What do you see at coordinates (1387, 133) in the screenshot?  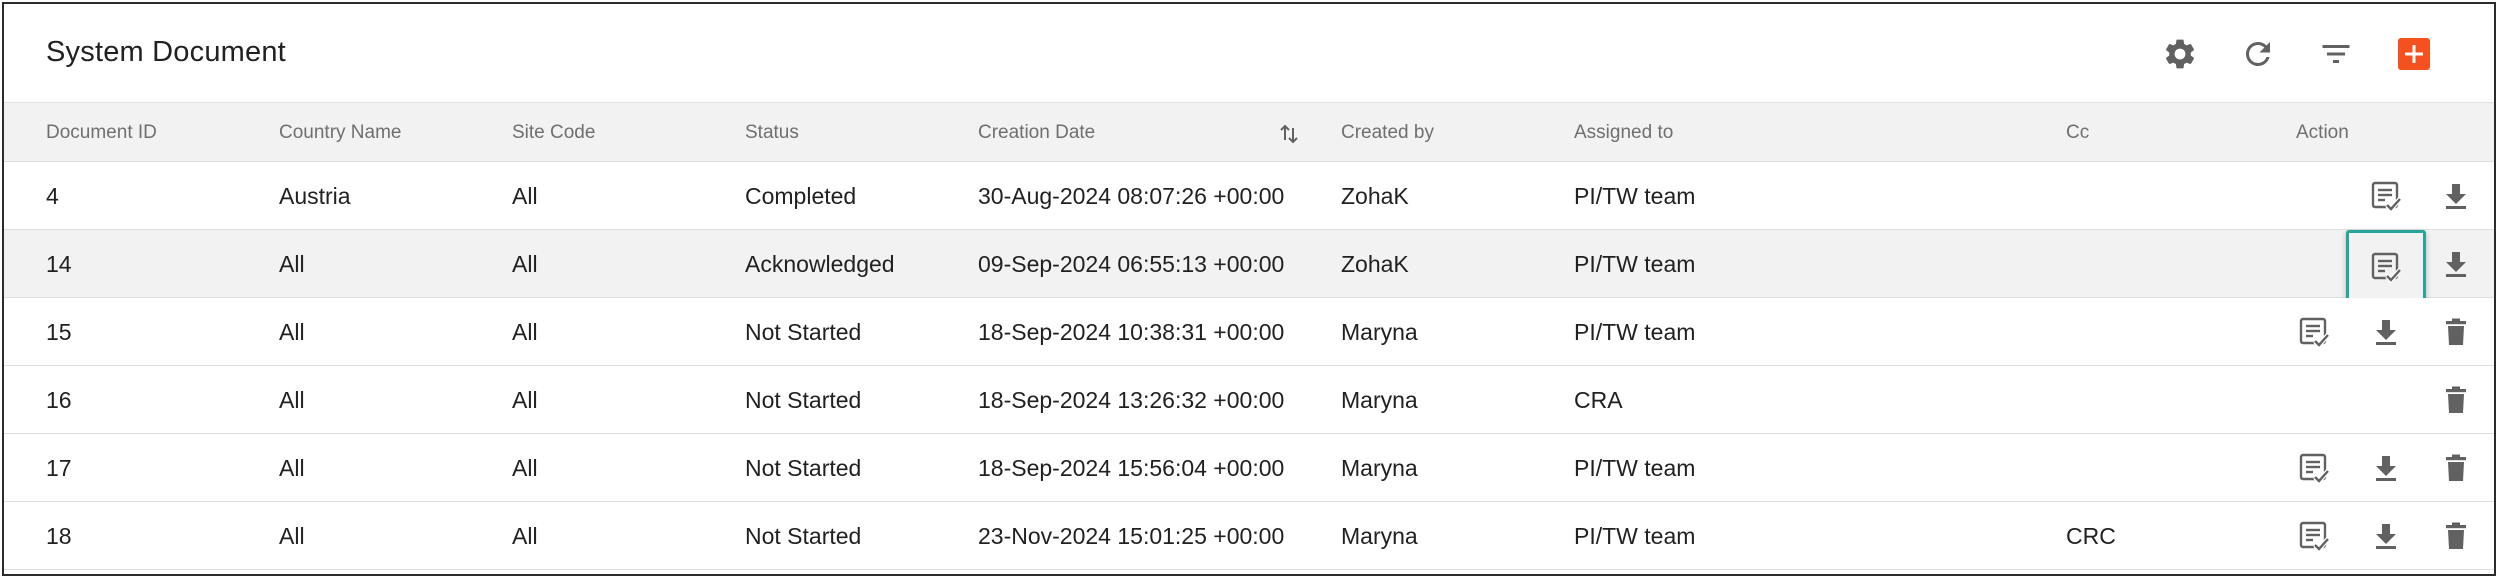 I see `column-header-created-by: Created by` at bounding box center [1387, 133].